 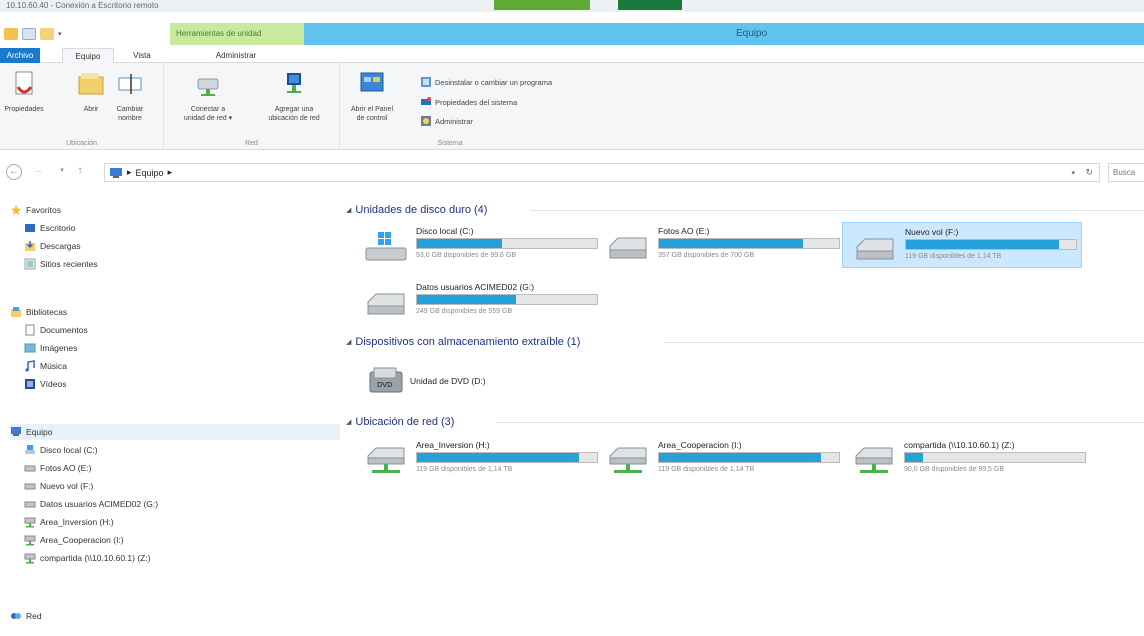 What do you see at coordinates (650, 5) in the screenshot?
I see `remote-bar-decoration` at bounding box center [650, 5].